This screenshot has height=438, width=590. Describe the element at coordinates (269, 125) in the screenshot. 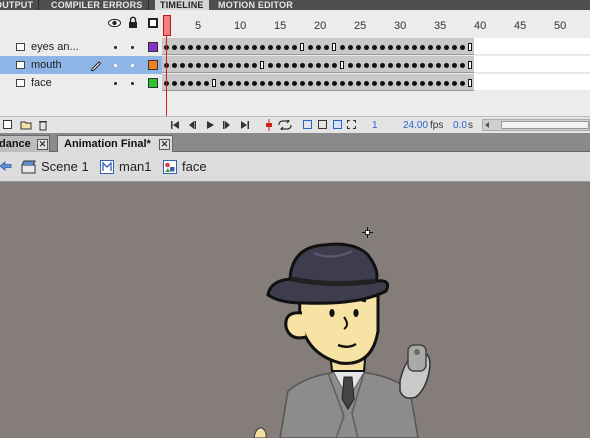

I see `center-frame-icon` at that location.